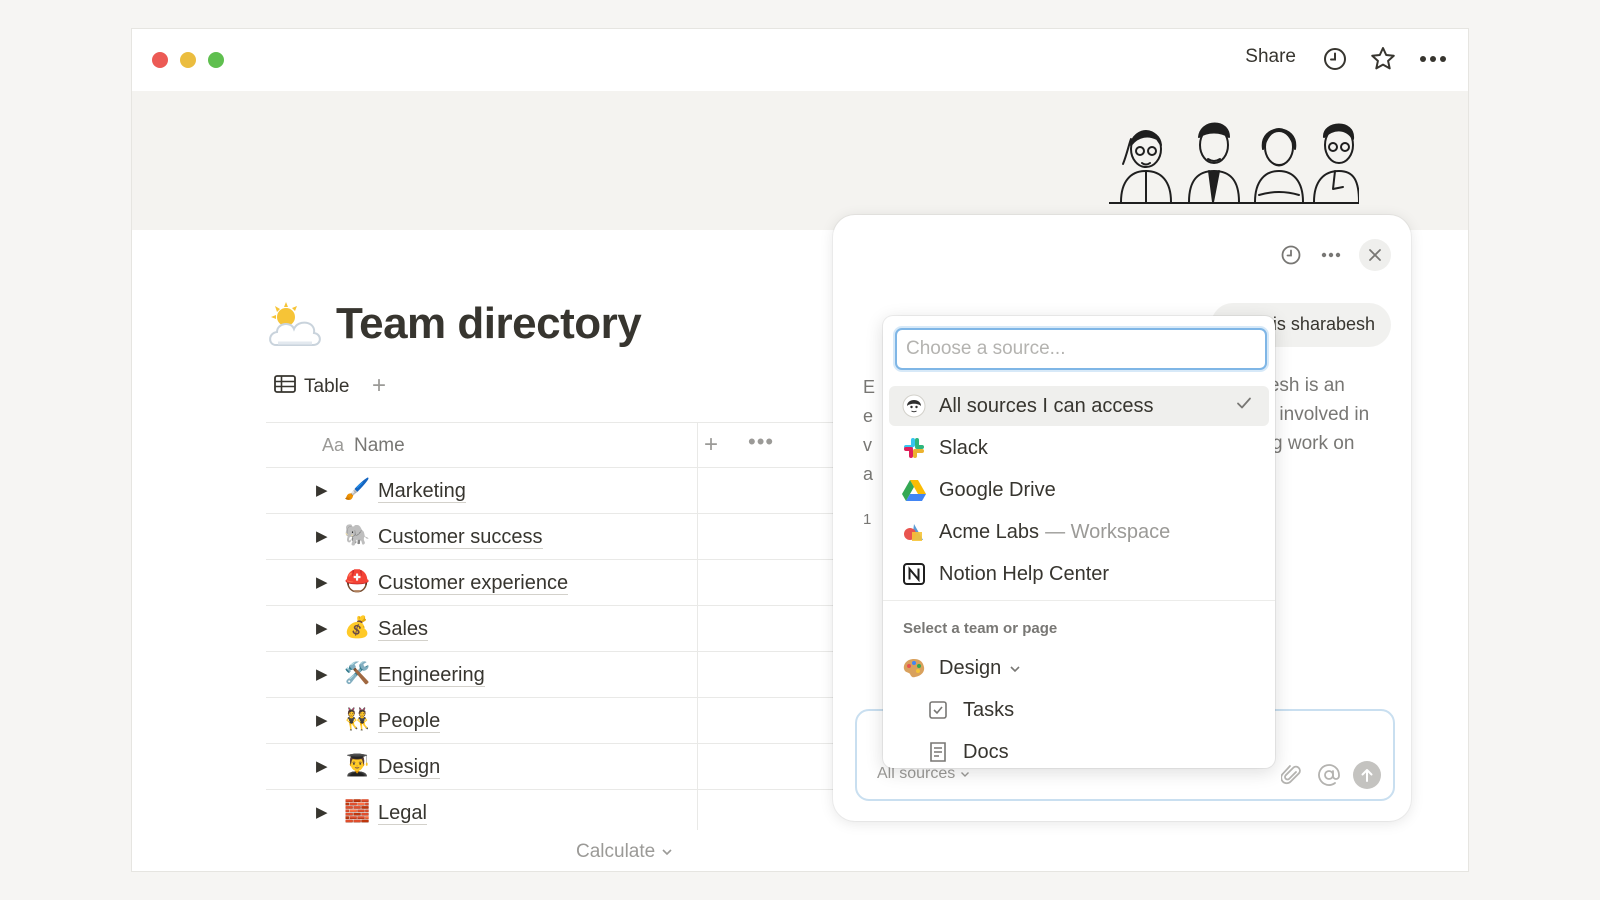 This screenshot has width=1600, height=900. Describe the element at coordinates (938, 752) in the screenshot. I see `page-icon` at that location.